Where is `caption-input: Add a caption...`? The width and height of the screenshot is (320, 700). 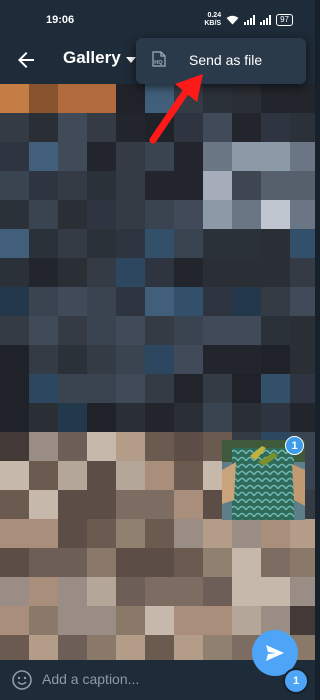 caption-input: Add a caption... is located at coordinates (90, 679).